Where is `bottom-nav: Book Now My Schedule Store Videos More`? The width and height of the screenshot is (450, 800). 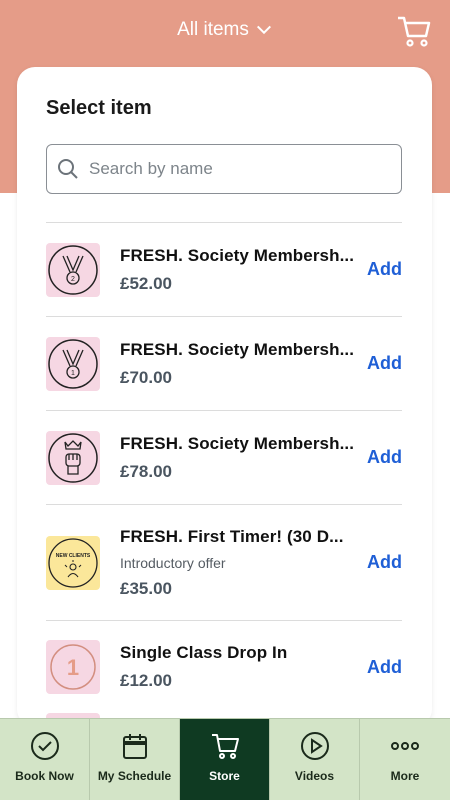 bottom-nav: Book Now My Schedule Store Videos More is located at coordinates (225, 759).